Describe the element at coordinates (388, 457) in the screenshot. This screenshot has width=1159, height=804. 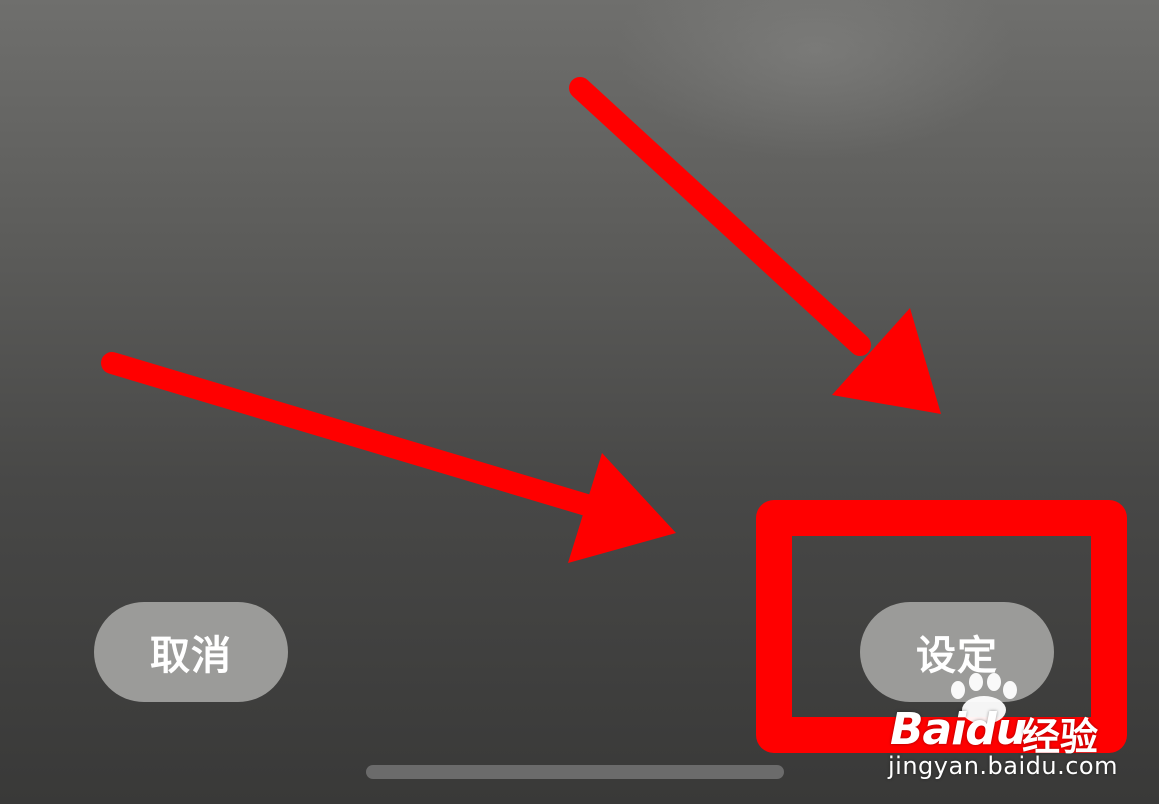
I see `arrow-annotation-lower` at that location.